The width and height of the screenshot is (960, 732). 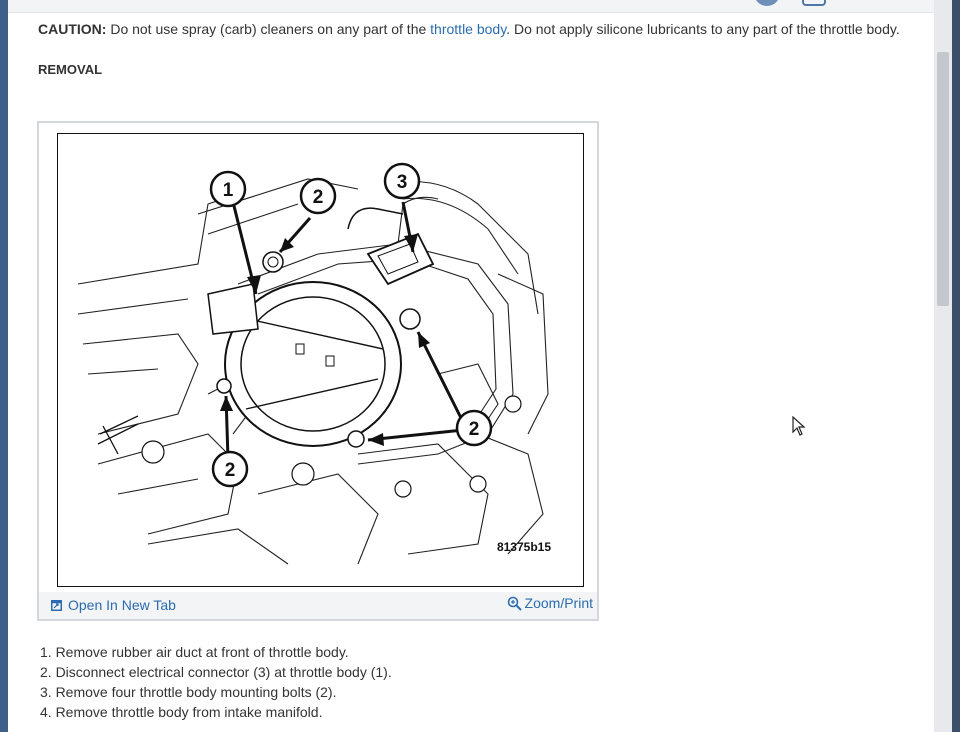 I want to click on window-right-edge, so click(x=956, y=366).